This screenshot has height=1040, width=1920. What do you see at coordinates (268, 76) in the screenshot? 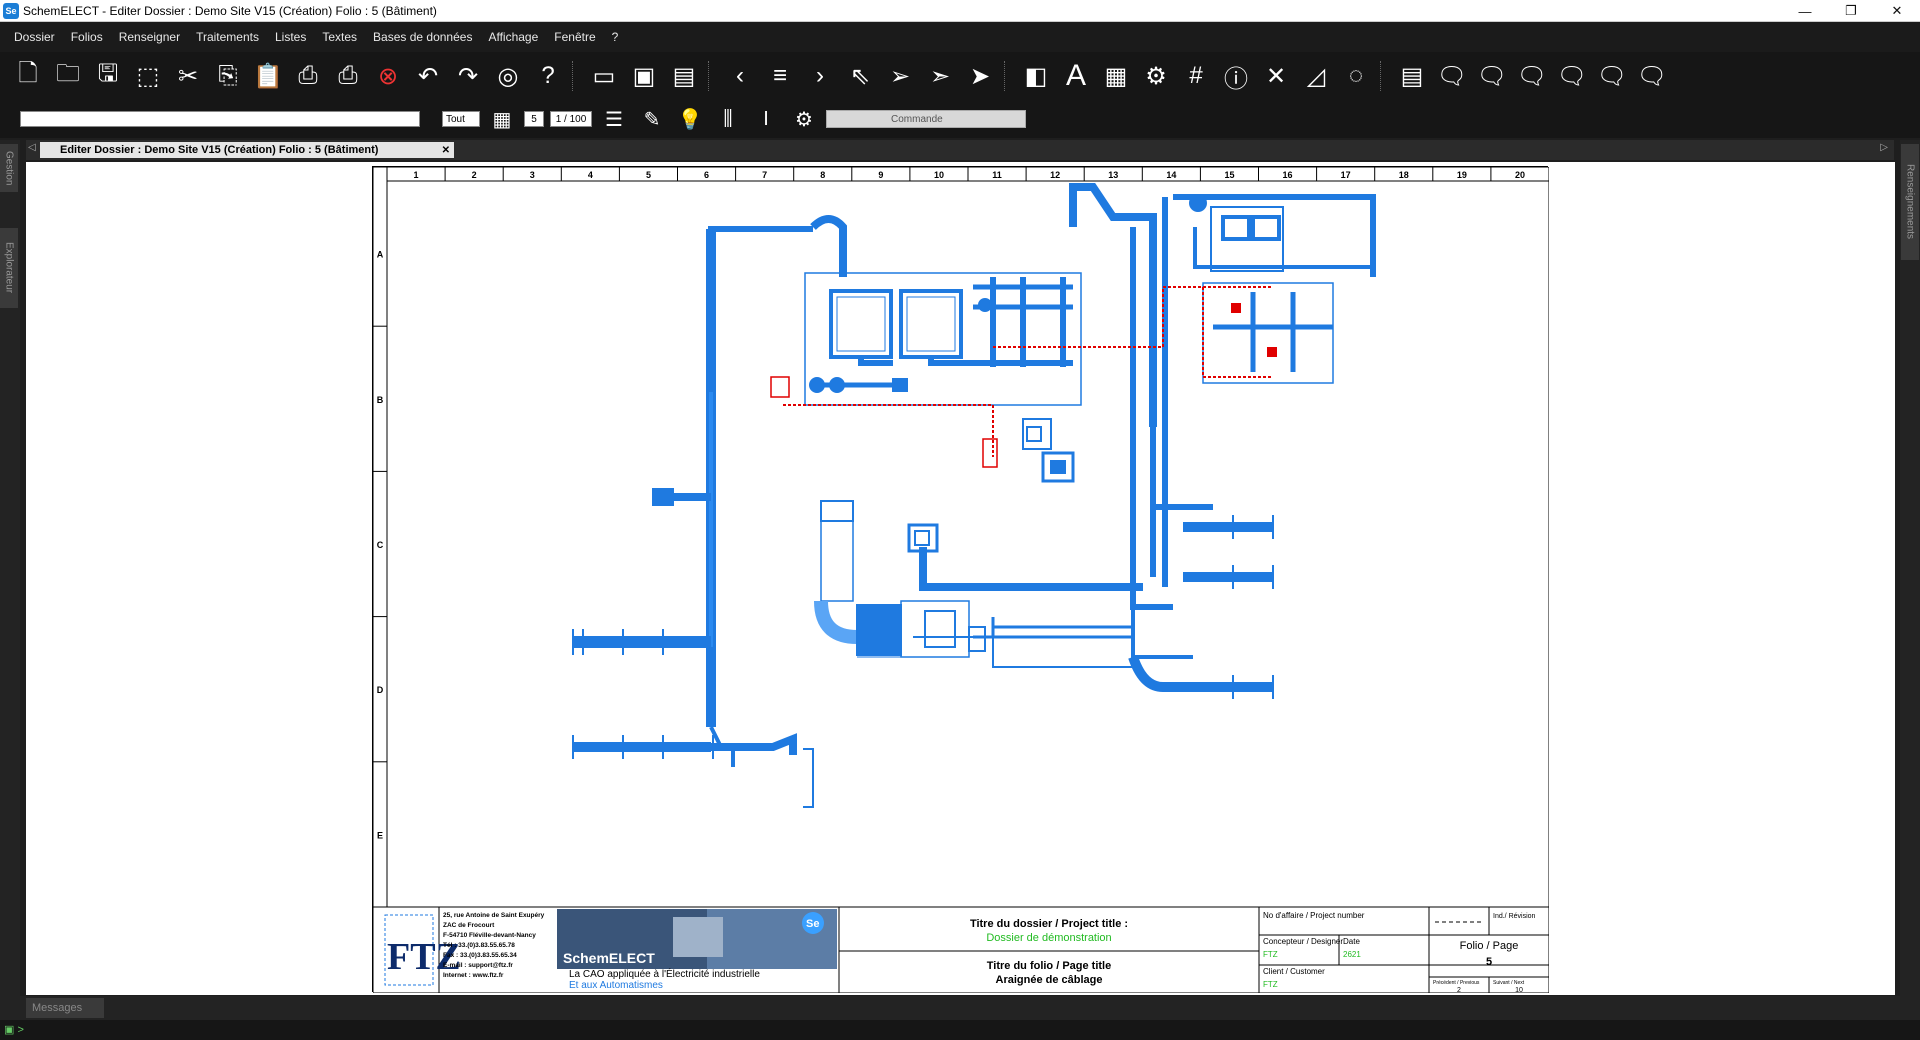
I see `paste-icon: 📋` at bounding box center [268, 76].